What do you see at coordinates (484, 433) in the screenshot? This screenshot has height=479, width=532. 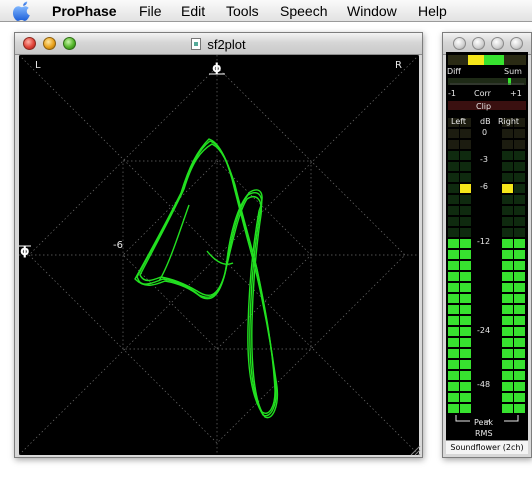 I see `rms-label: RMS` at bounding box center [484, 433].